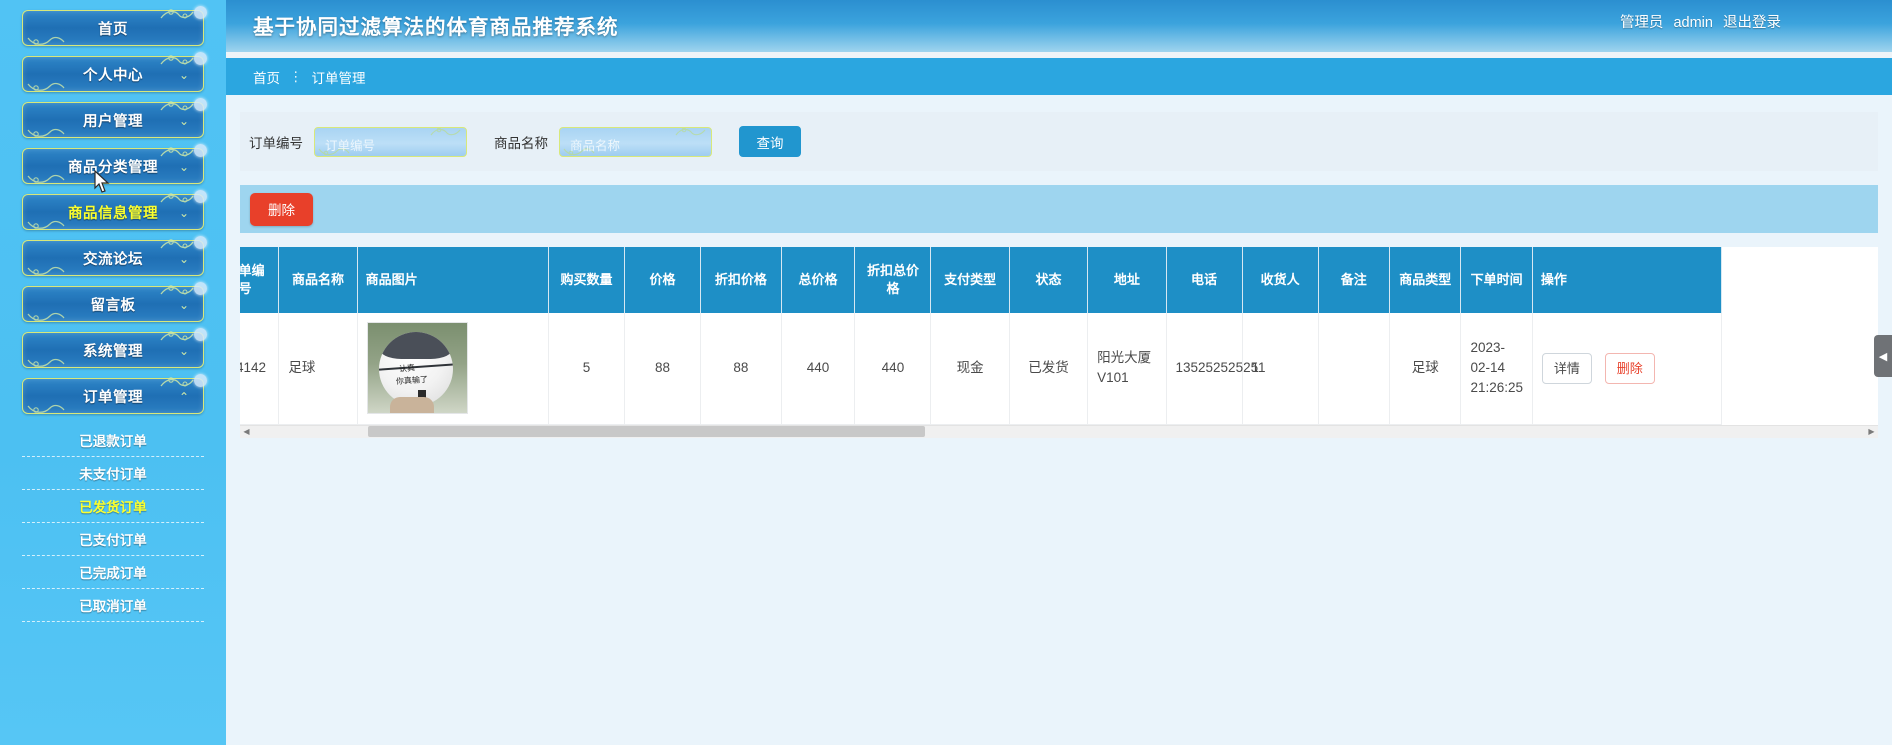  I want to click on scrollbar-track, so click(1059, 431).